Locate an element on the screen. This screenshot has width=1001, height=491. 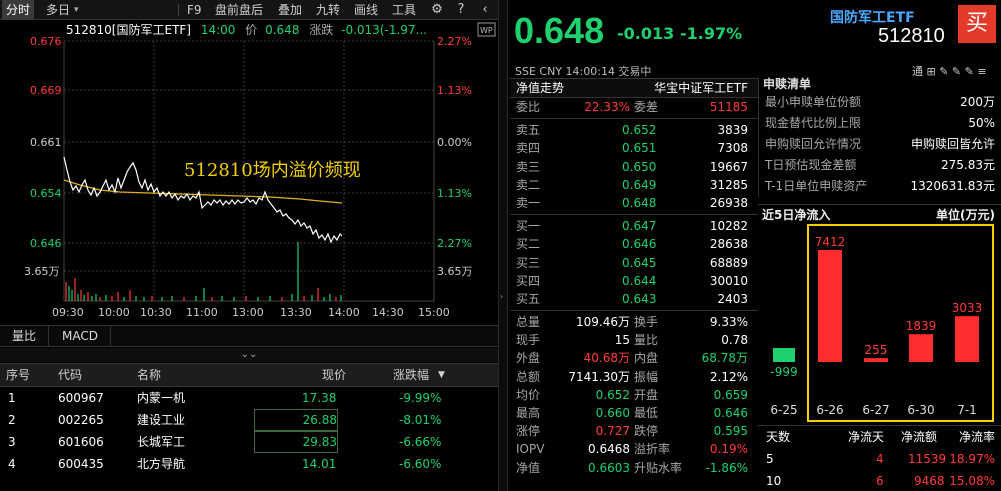
fund-code: 512810 is located at coordinates (911, 36).